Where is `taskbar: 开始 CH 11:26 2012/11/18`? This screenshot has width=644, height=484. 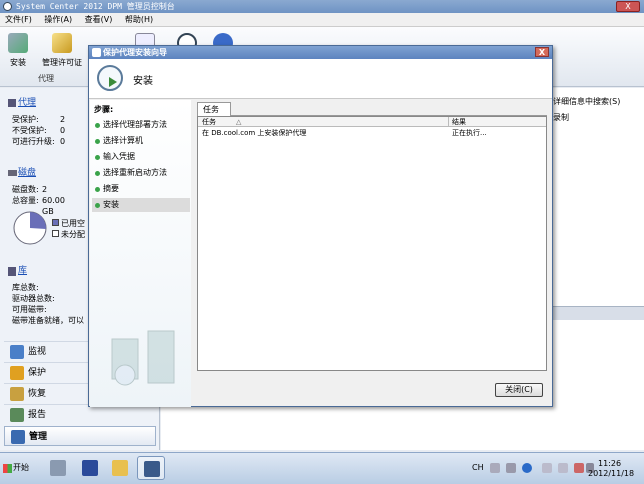
taskbar: 开始 CH 11:26 2012/11/18 is located at coordinates (322, 468).